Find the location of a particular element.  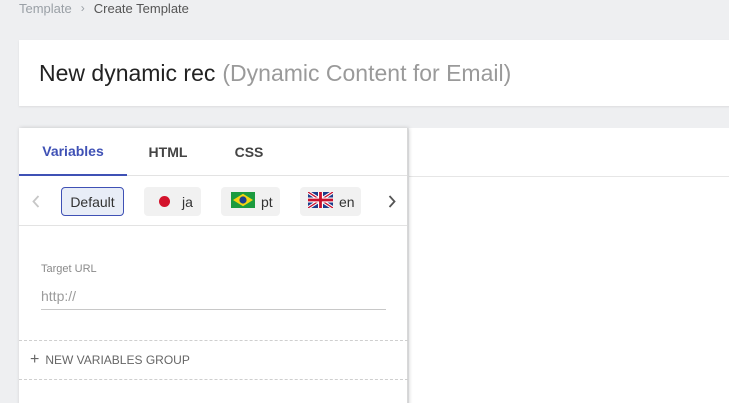

target-url-label: Target URL is located at coordinates (69, 269).